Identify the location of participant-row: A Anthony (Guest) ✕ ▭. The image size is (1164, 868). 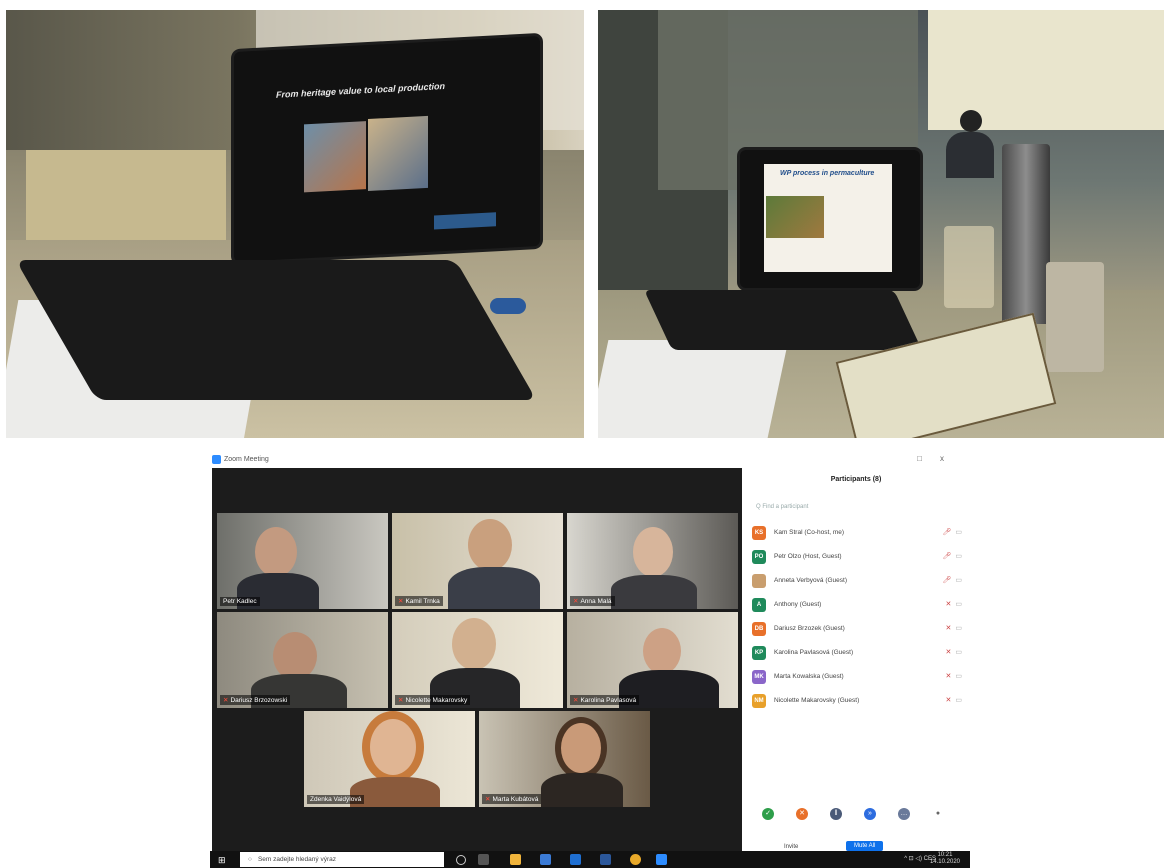
(857, 606).